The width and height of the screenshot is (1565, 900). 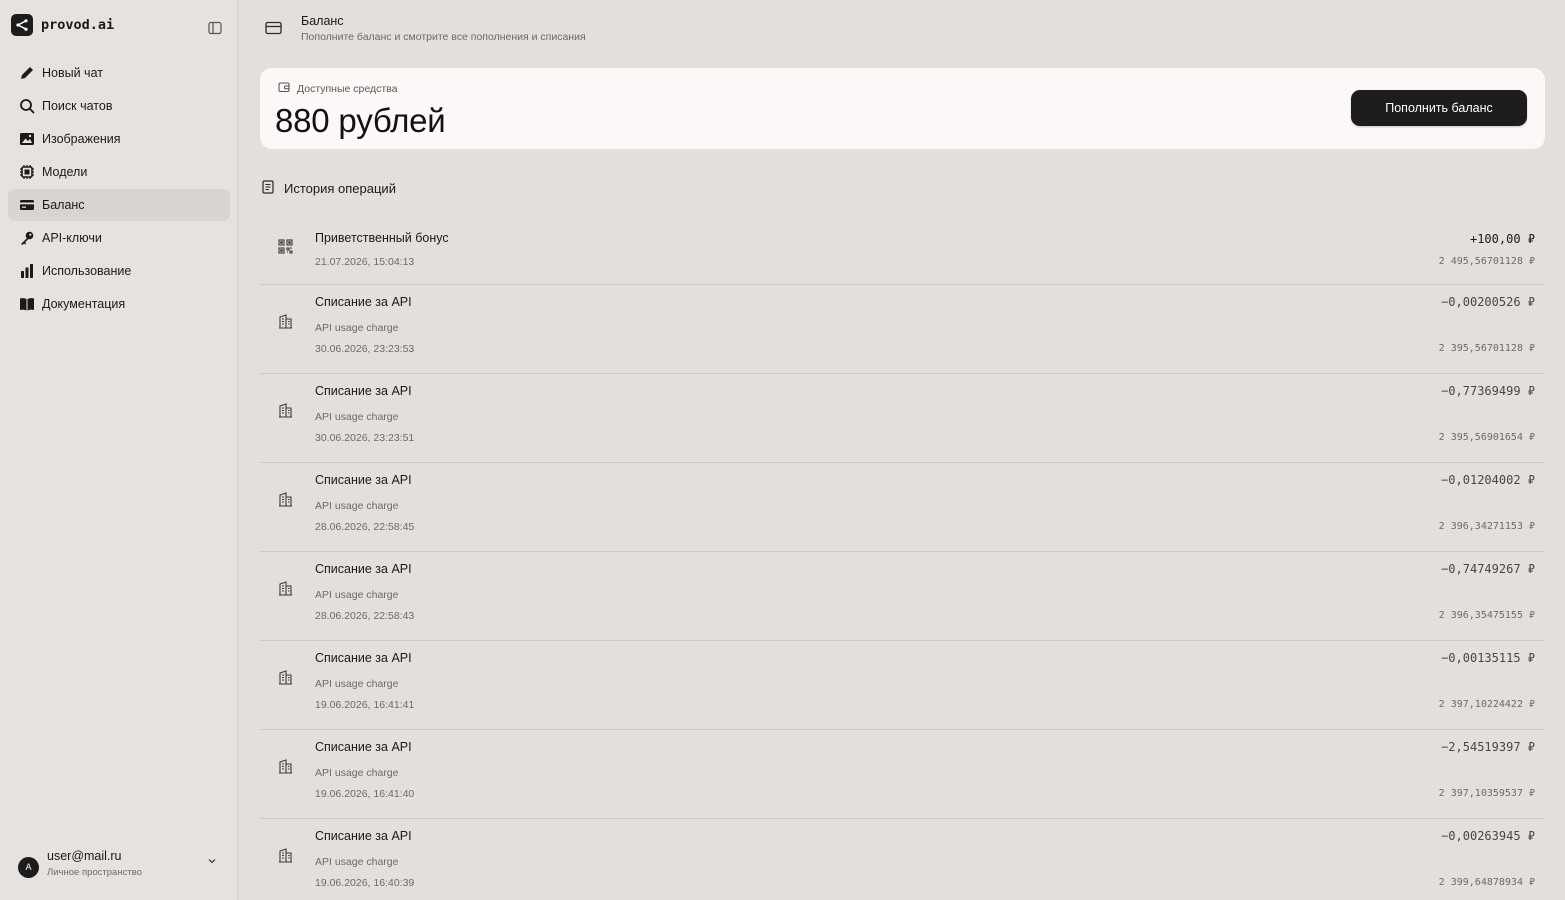 I want to click on avatar: A, so click(x=28, y=867).